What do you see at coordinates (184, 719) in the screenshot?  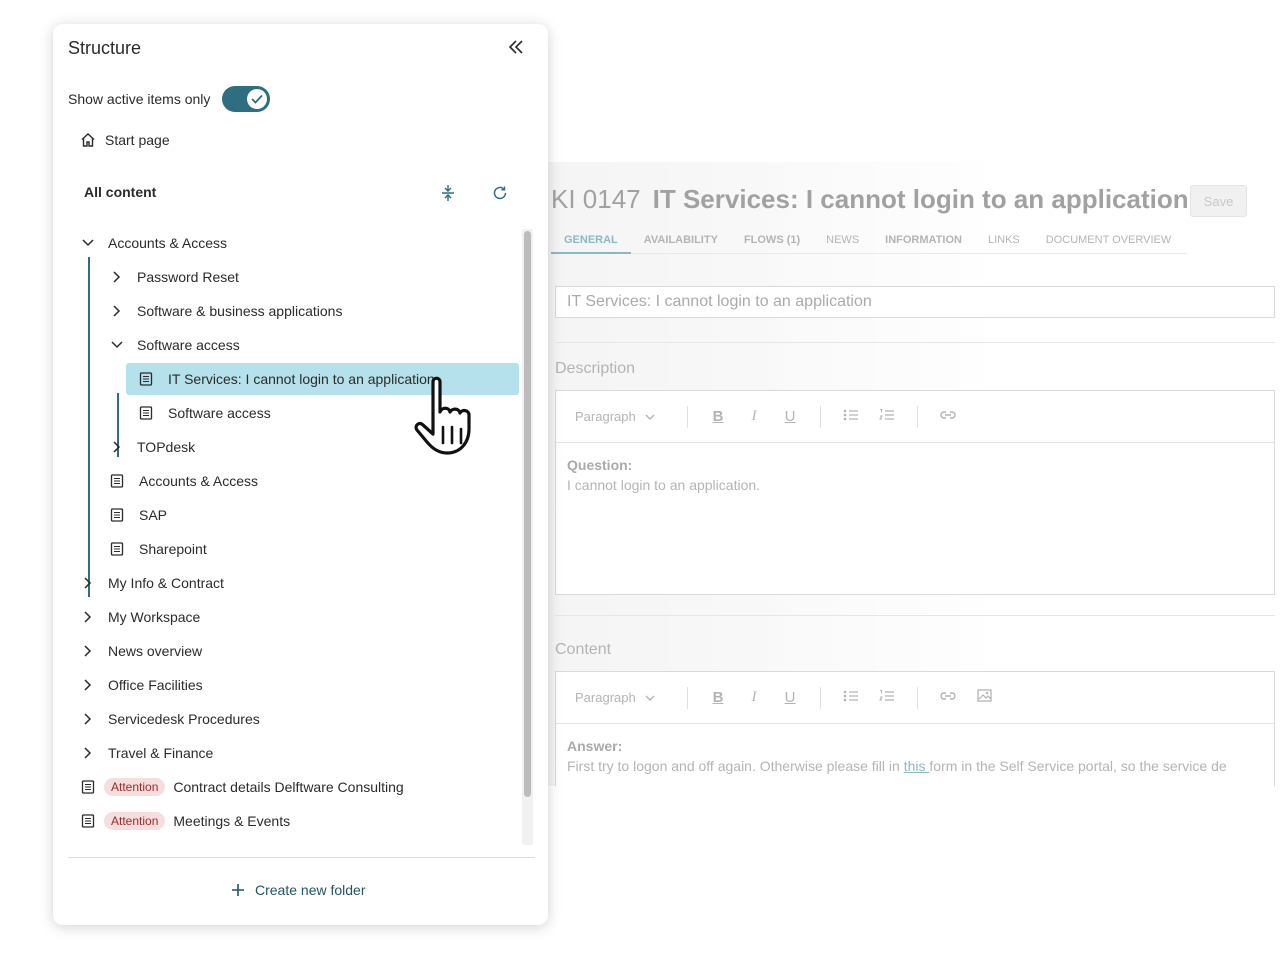 I see `tree-item-label: Servicedesk Procedures` at bounding box center [184, 719].